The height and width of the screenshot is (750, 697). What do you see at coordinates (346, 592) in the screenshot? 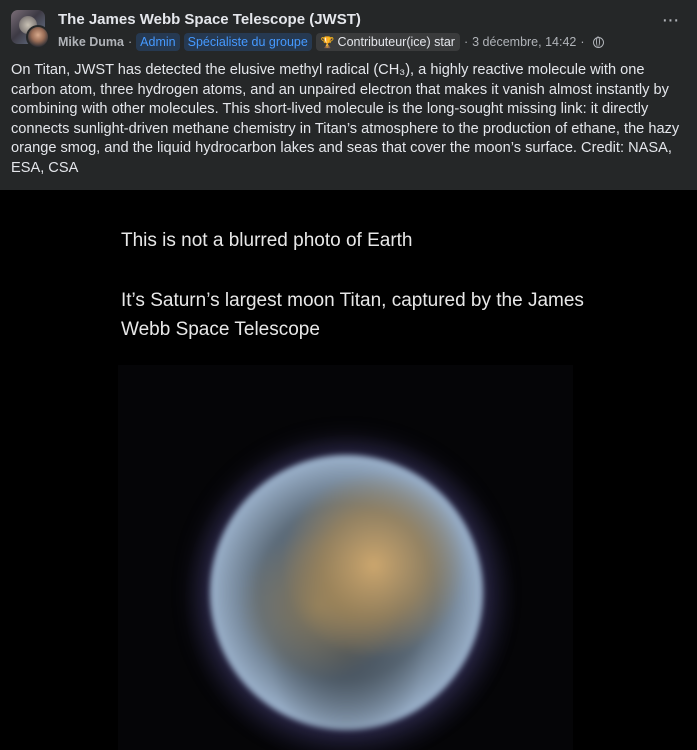
I see `titan-moon-image` at bounding box center [346, 592].